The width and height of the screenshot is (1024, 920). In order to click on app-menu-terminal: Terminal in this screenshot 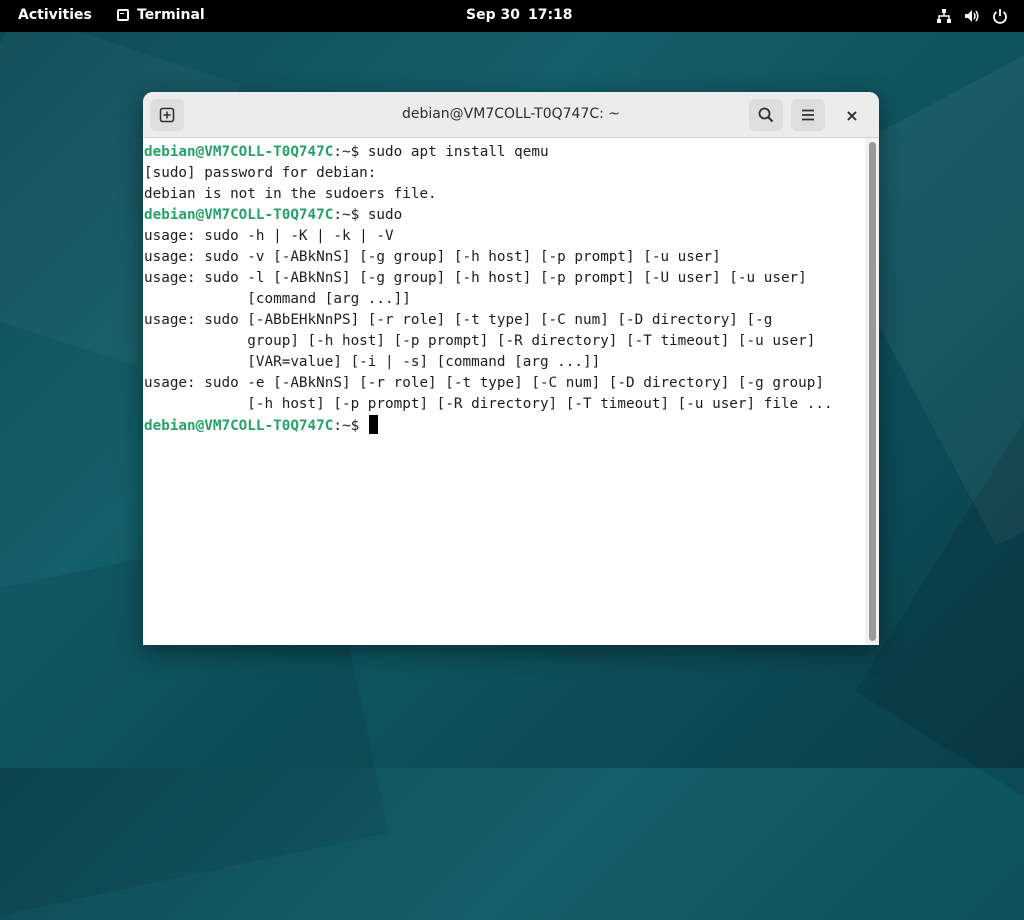, I will do `click(161, 15)`.